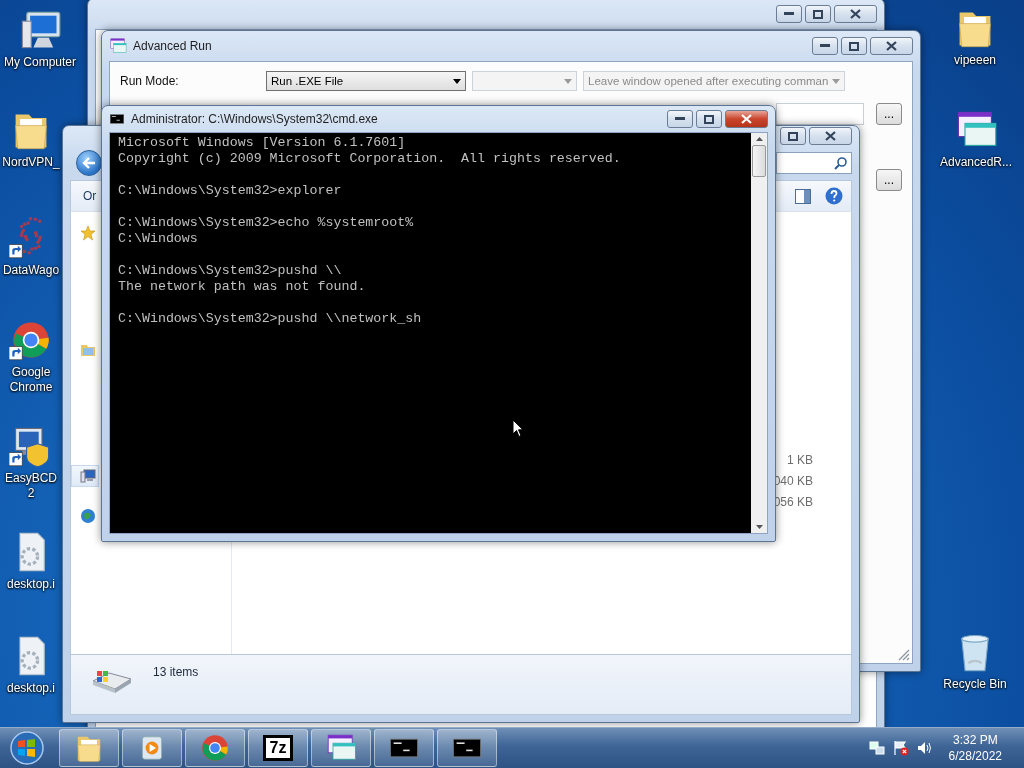 The width and height of the screenshot is (1024, 768). Describe the element at coordinates (176, 672) in the screenshot. I see `item-count: 13 items` at that location.